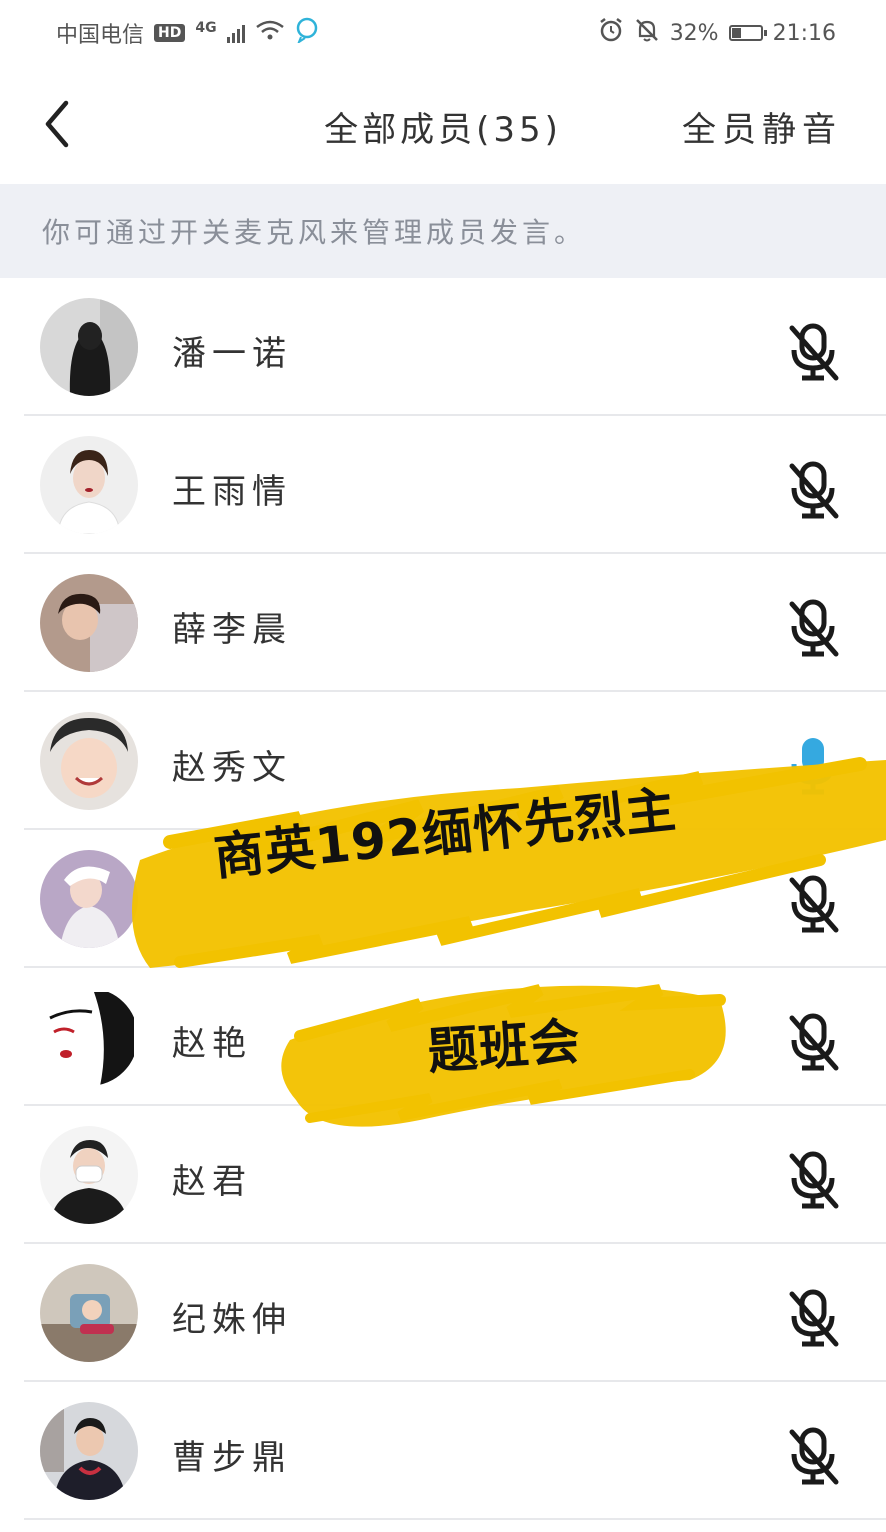 The image size is (886, 1532). I want to click on member-name: 纪姝伸, so click(232, 1320).